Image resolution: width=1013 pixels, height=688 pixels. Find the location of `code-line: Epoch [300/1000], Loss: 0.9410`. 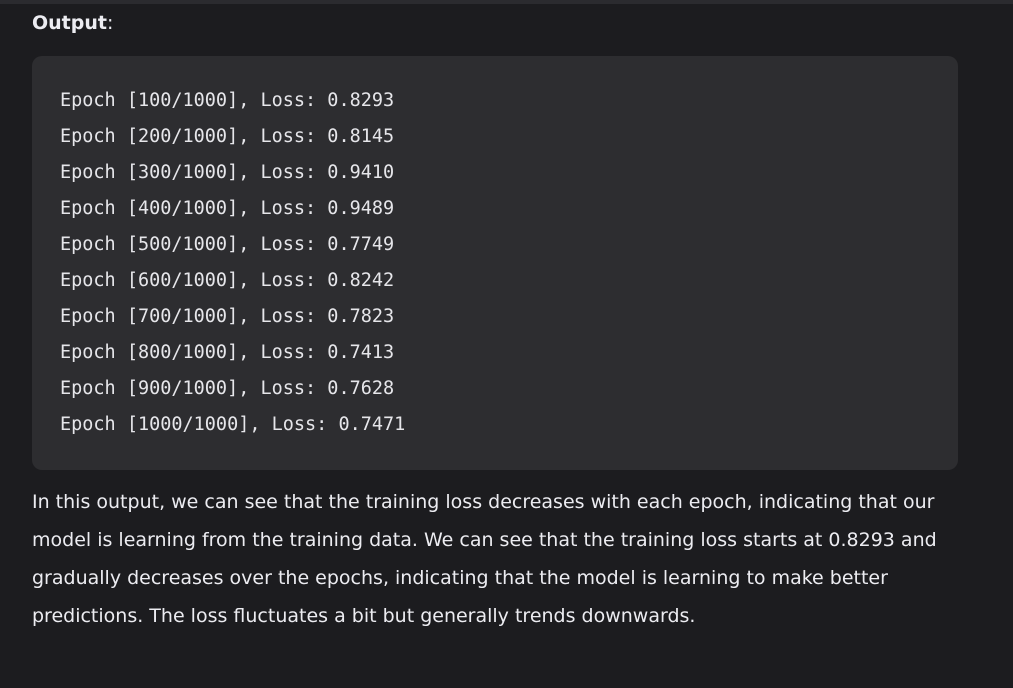

code-line: Epoch [300/1000], Loss: 0.9410 is located at coordinates (227, 172).